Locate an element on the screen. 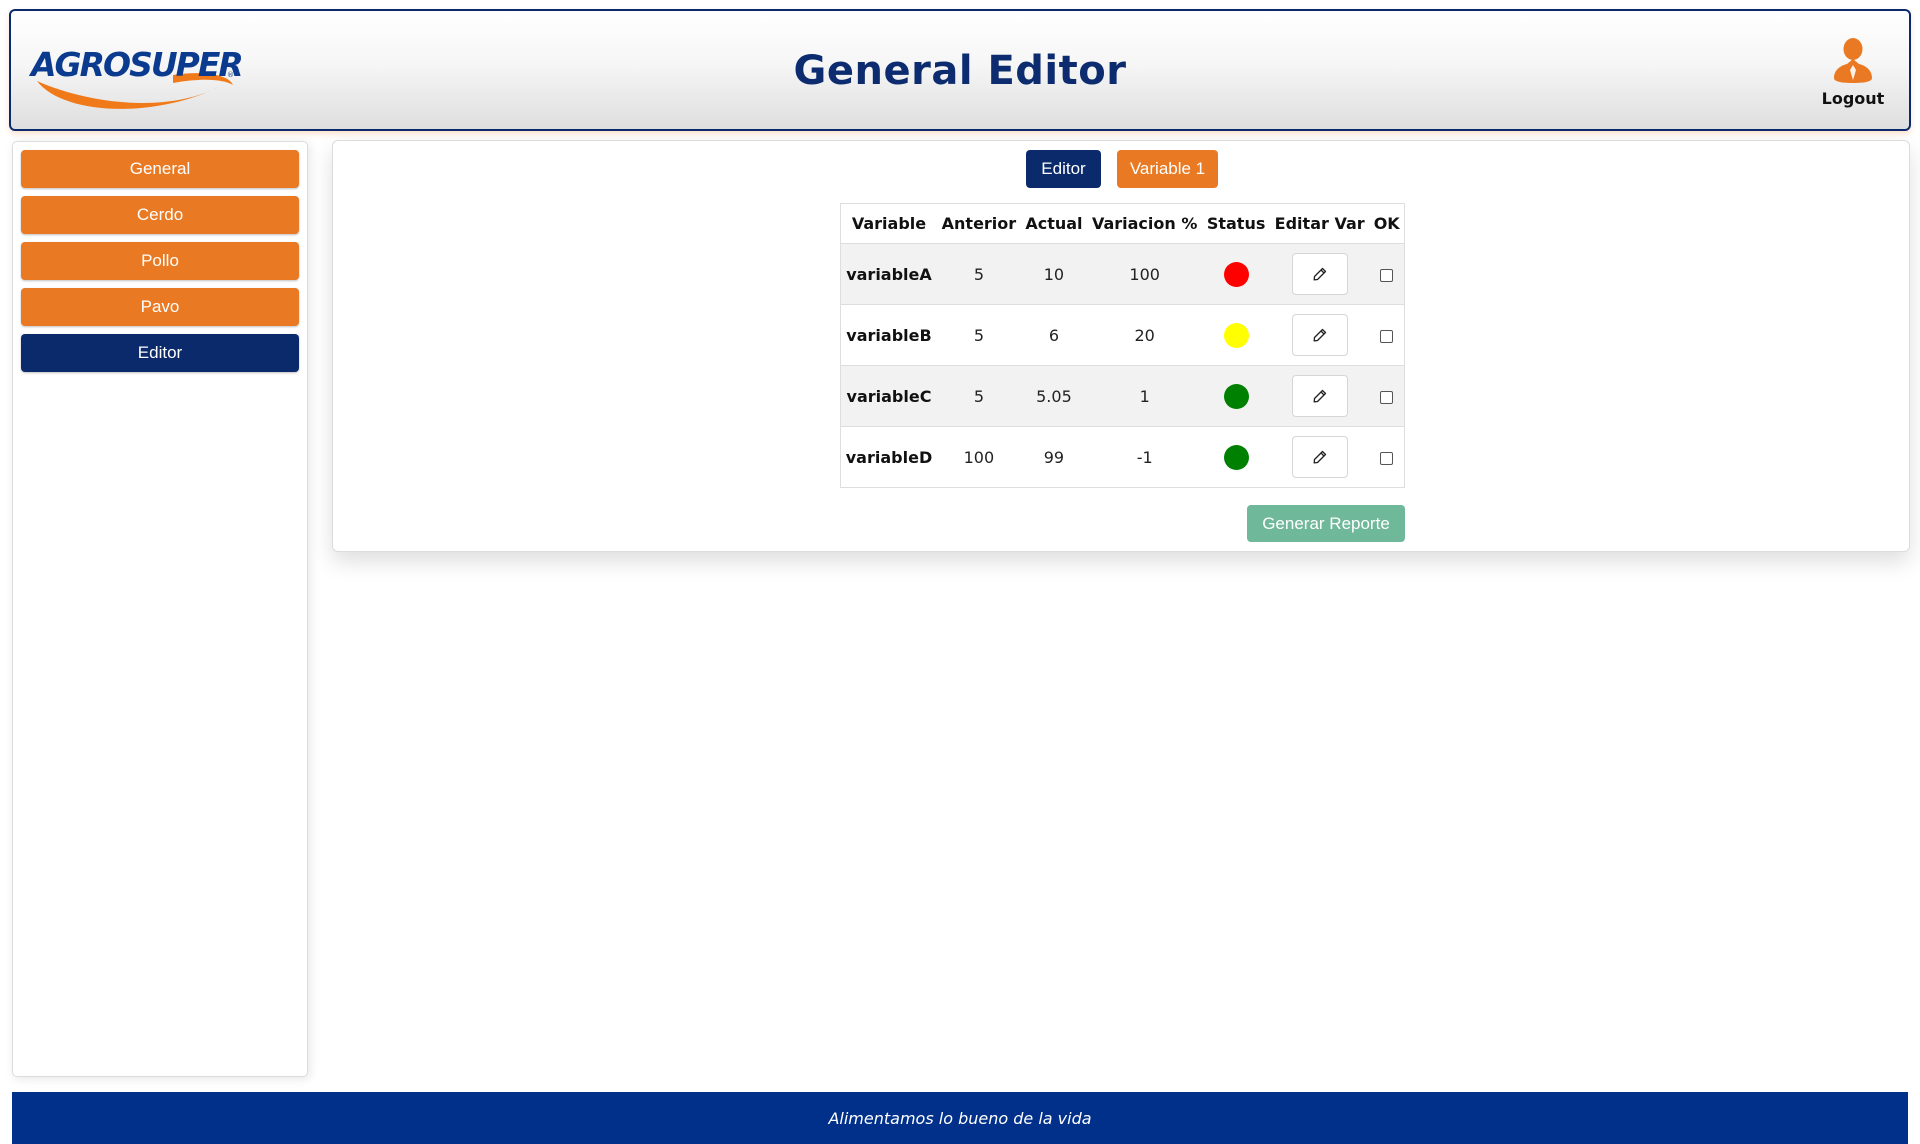 The width and height of the screenshot is (1920, 1144). generate-report-button: Generar Reporte is located at coordinates (1326, 523).